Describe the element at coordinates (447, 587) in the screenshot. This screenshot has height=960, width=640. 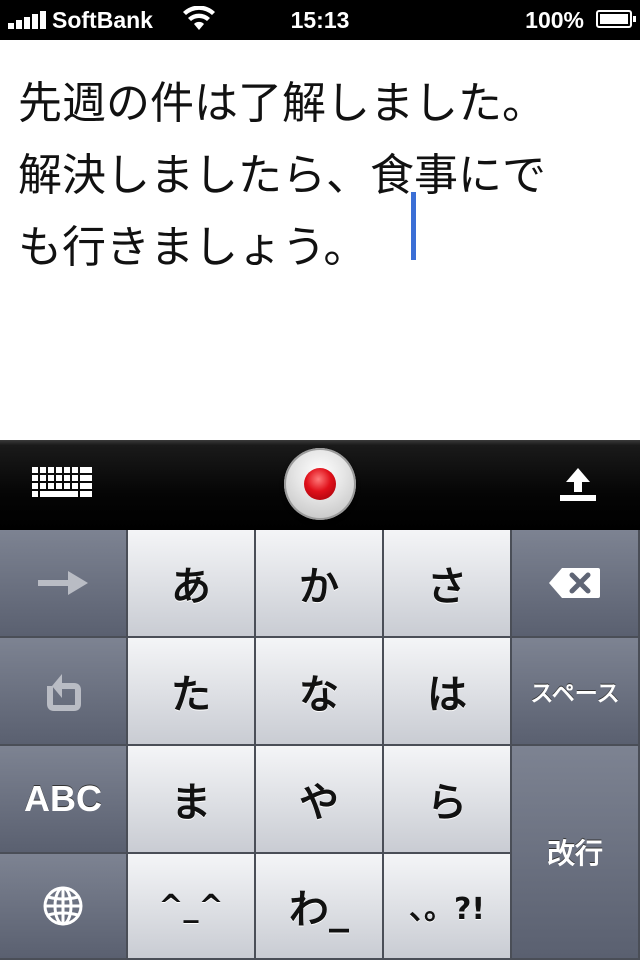
I see `key-sa-label: さ` at that location.